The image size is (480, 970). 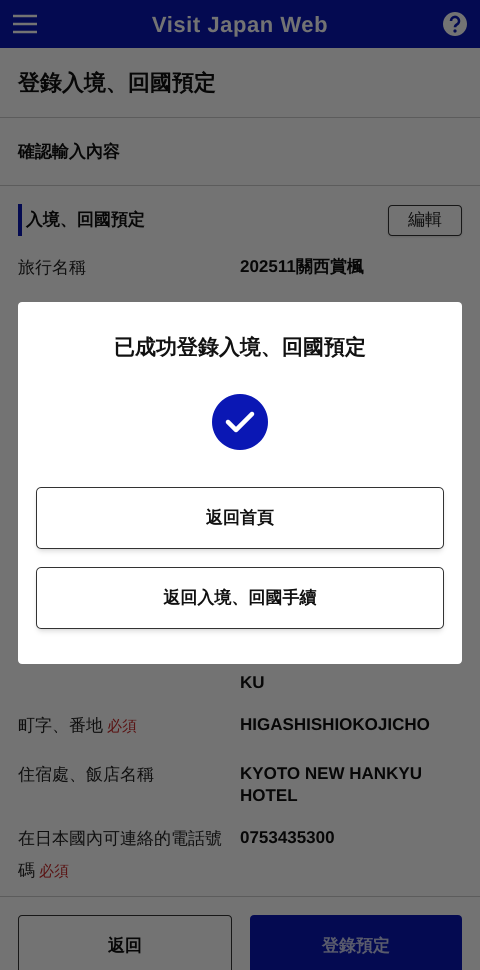 I want to click on app-title: Visit Japan Web, so click(x=240, y=24).